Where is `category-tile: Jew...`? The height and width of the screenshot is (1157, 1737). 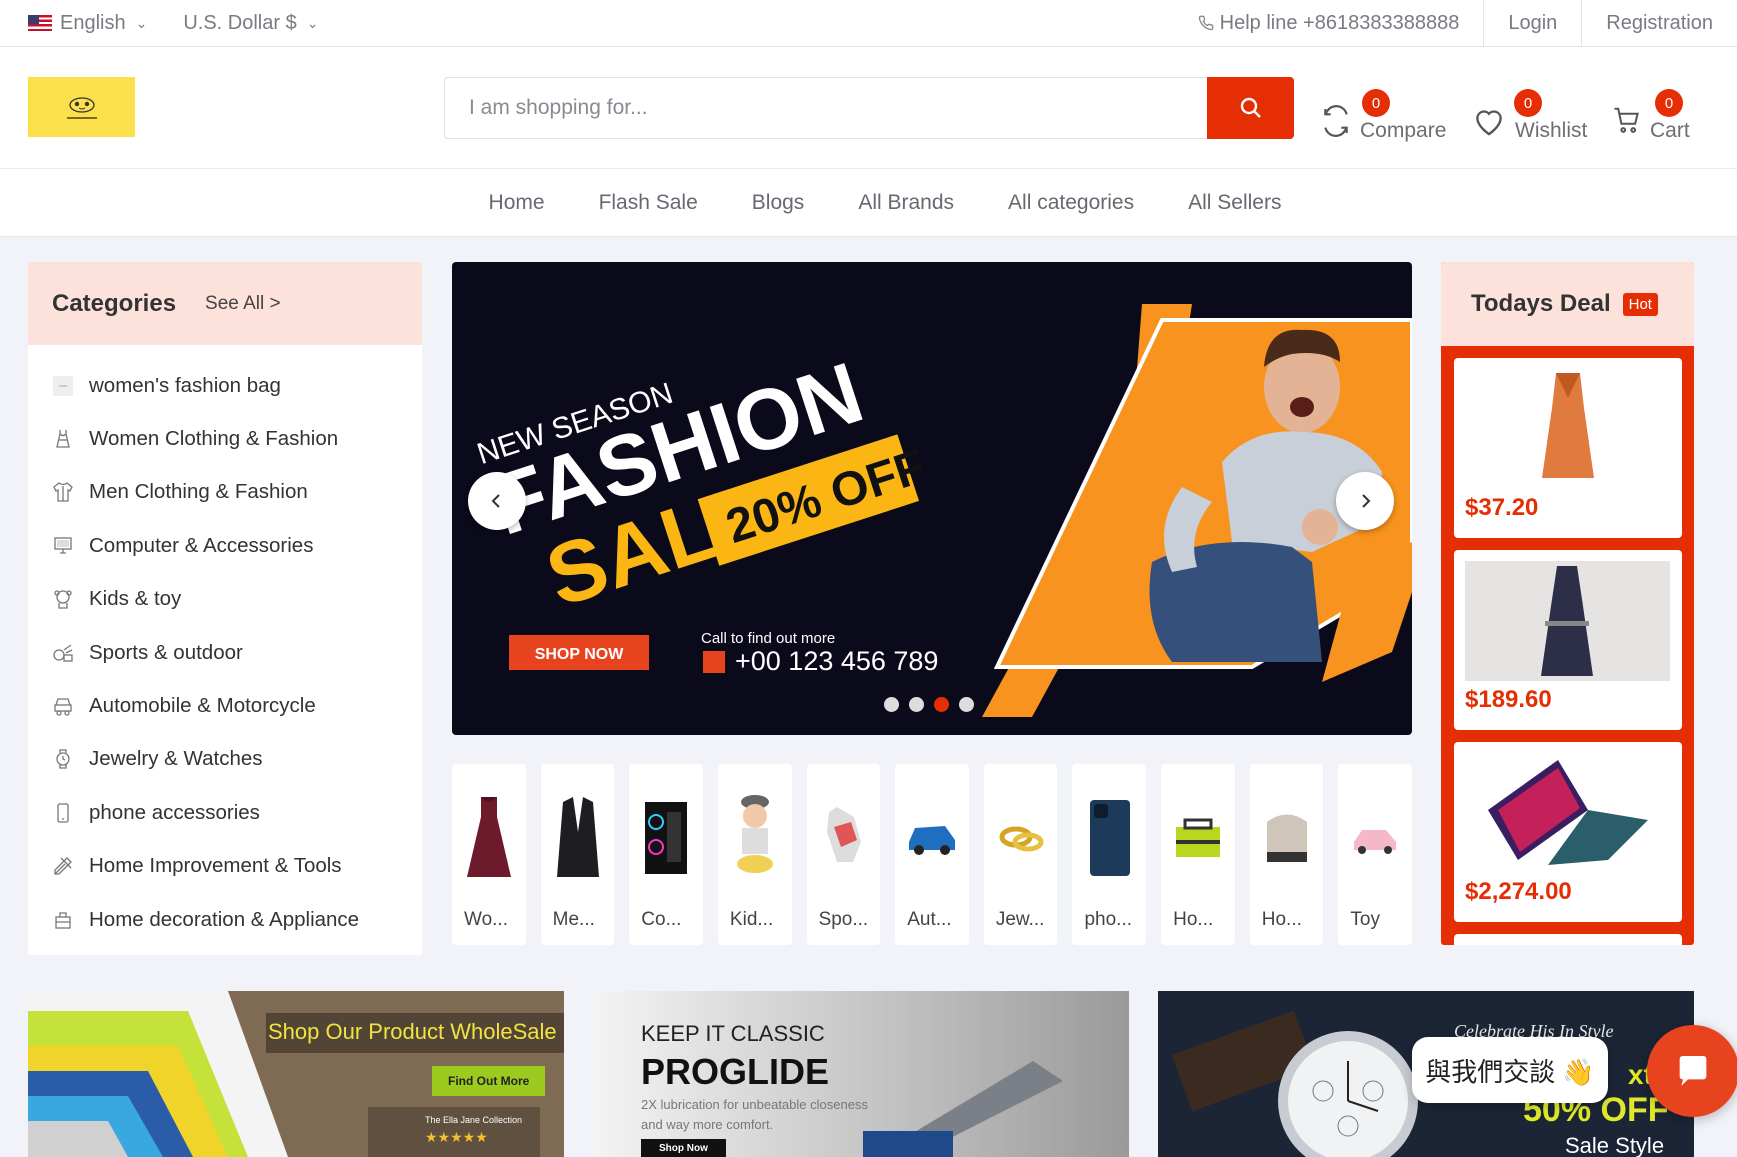 category-tile: Jew... is located at coordinates (1020, 854).